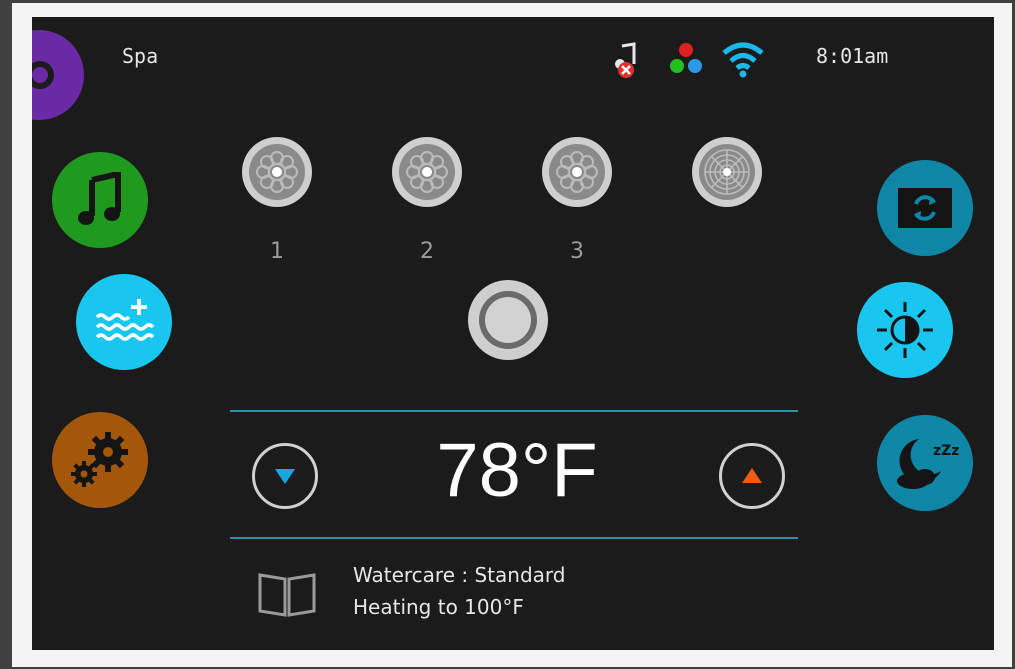 Image resolution: width=1015 pixels, height=669 pixels. I want to click on divider-top, so click(514, 411).